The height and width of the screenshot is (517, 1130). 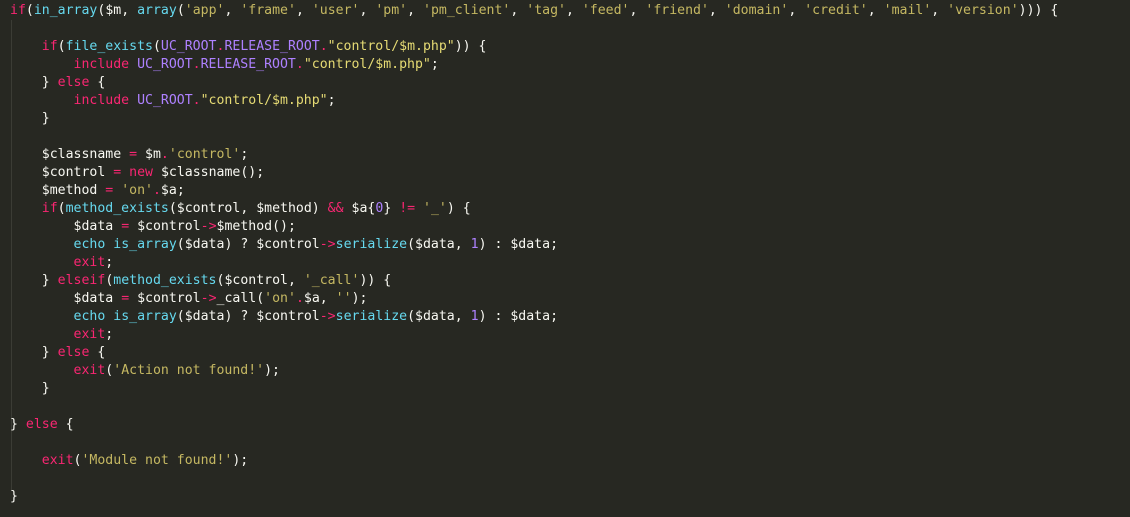 What do you see at coordinates (565, 371) in the screenshot?
I see `code-line: exit('Action not found!');` at bounding box center [565, 371].